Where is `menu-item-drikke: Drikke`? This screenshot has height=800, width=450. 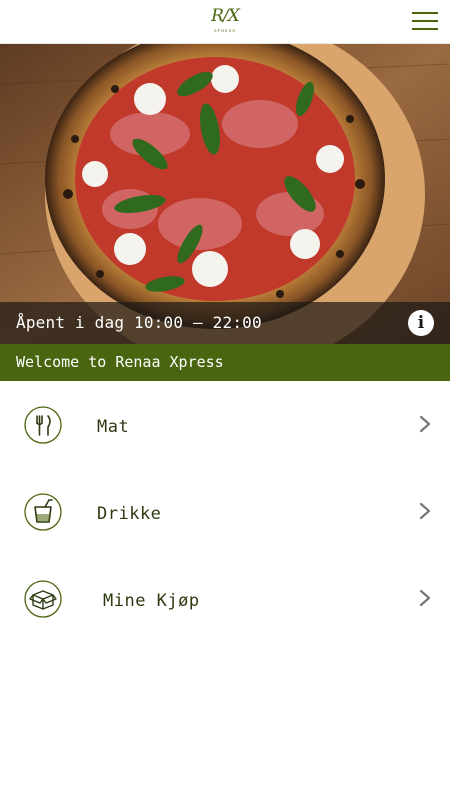
menu-item-drikke: Drikke is located at coordinates (225, 511).